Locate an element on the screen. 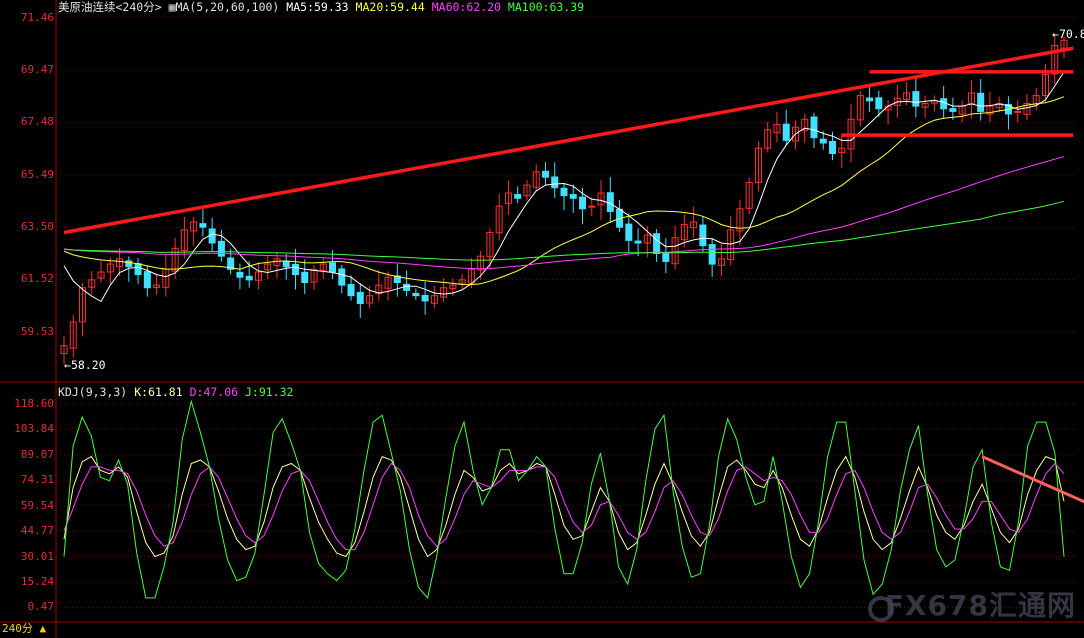  price-tick-label: 69.47 is located at coordinates (37, 70).